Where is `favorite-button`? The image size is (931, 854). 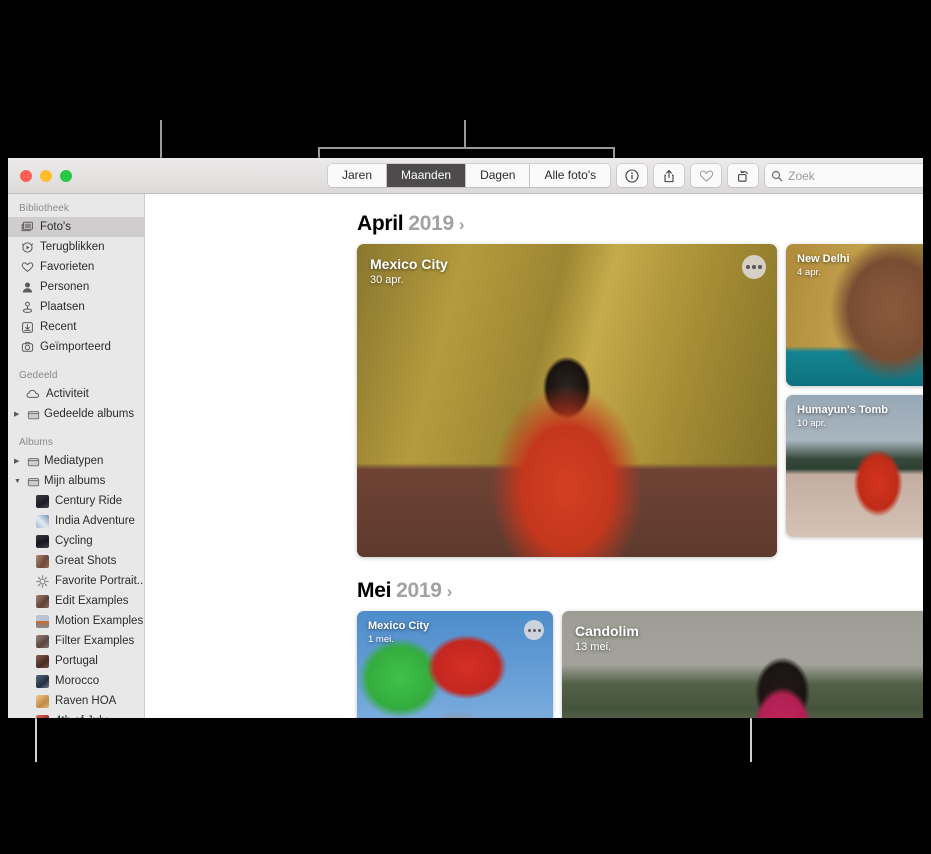
favorite-button is located at coordinates (706, 175).